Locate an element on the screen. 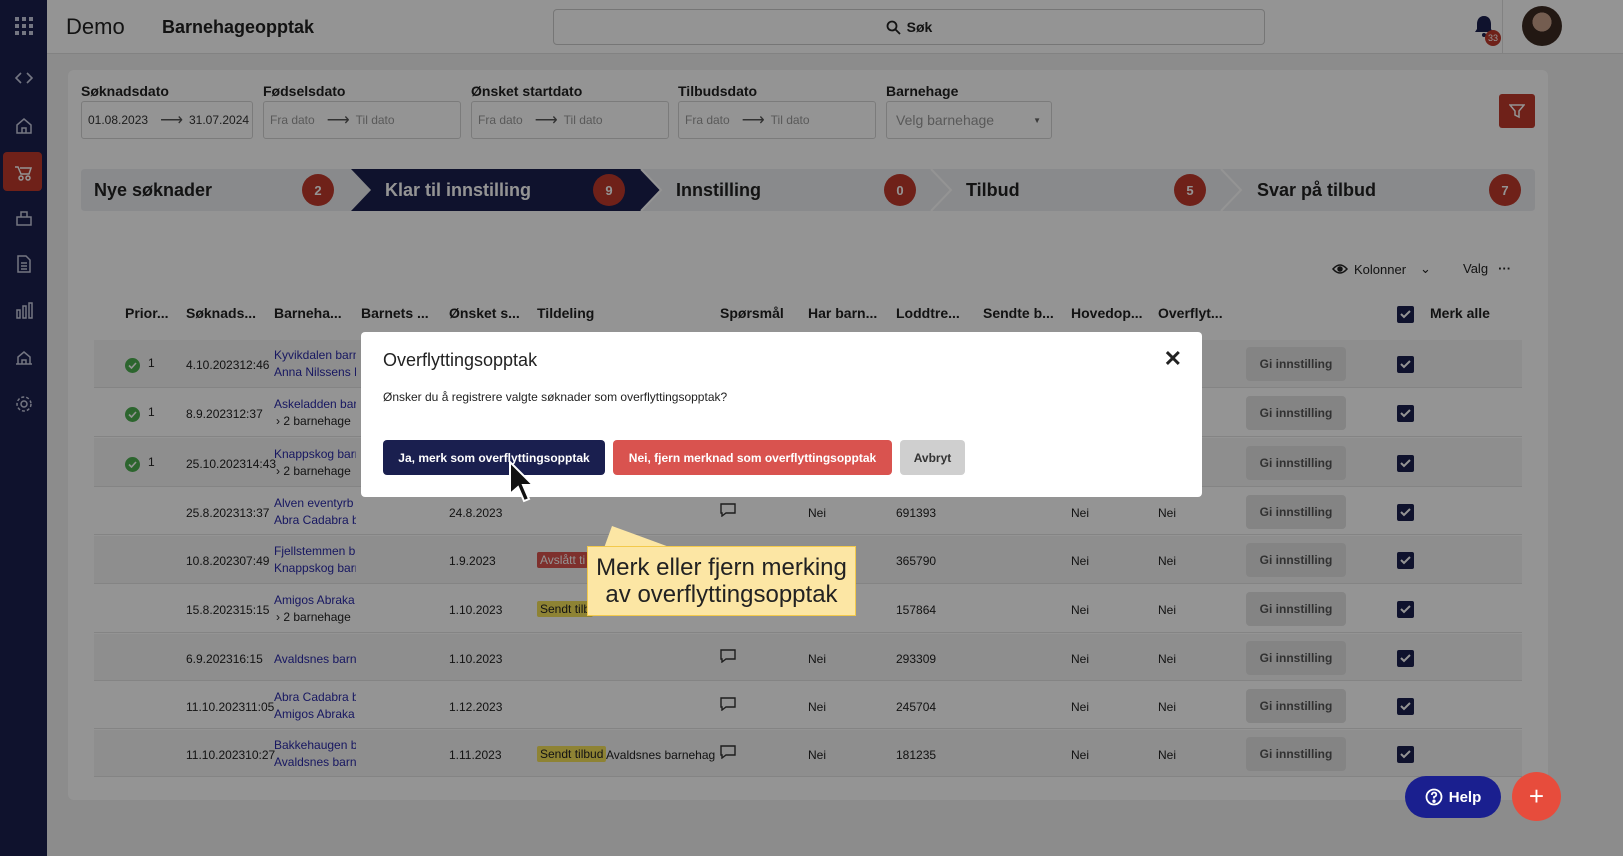 The image size is (1623, 856). question-circle-icon is located at coordinates (1434, 797).